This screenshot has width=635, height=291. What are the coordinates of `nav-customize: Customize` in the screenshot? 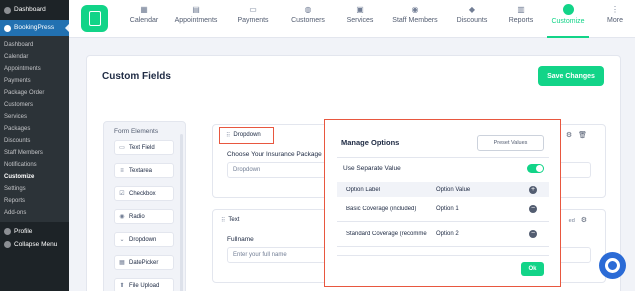 It's located at (568, 21).